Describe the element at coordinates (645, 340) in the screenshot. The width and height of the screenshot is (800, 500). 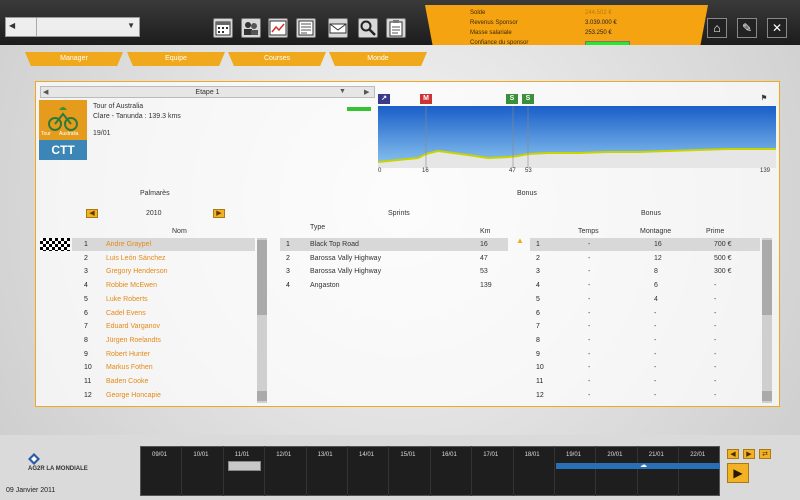
I see `bonus-row: 8 - - -` at that location.